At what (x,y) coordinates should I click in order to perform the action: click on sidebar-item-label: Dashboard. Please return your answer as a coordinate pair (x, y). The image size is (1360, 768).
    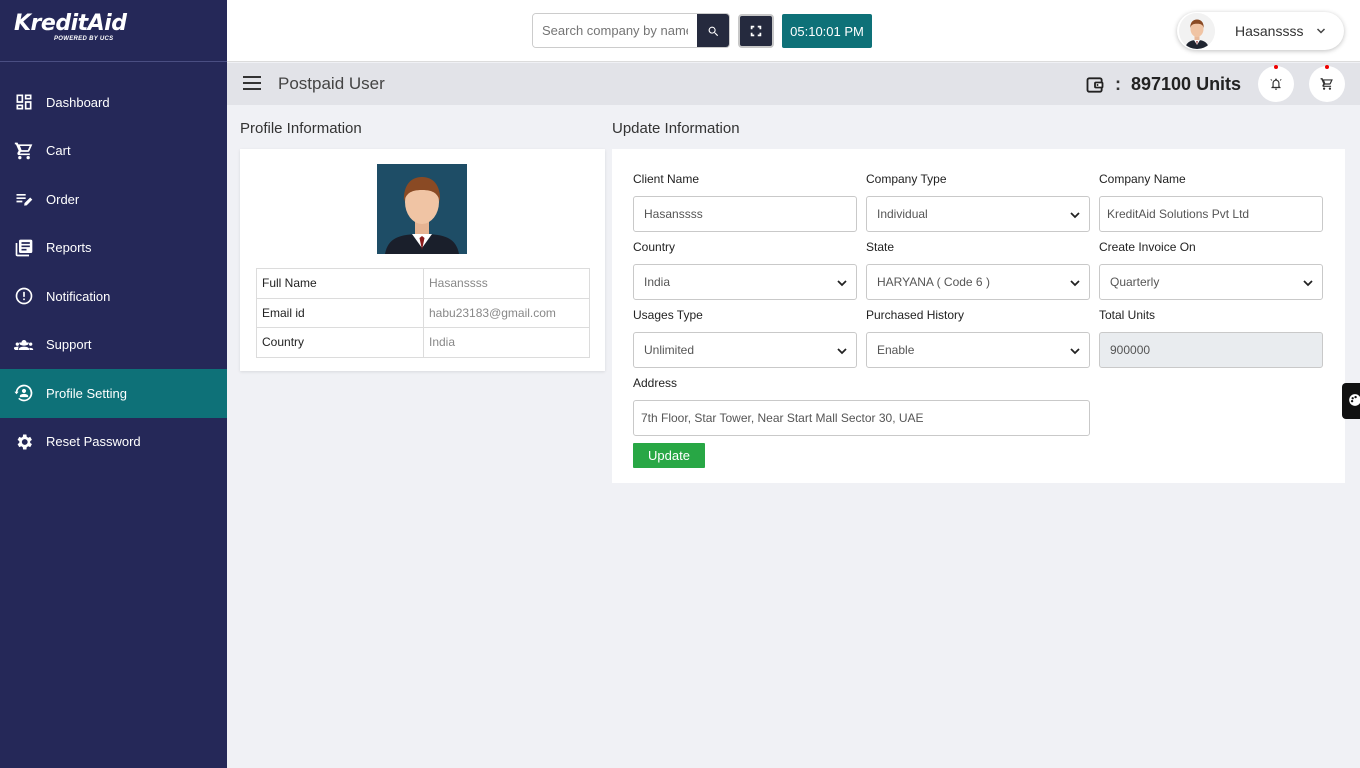
    Looking at the image, I should click on (78, 102).